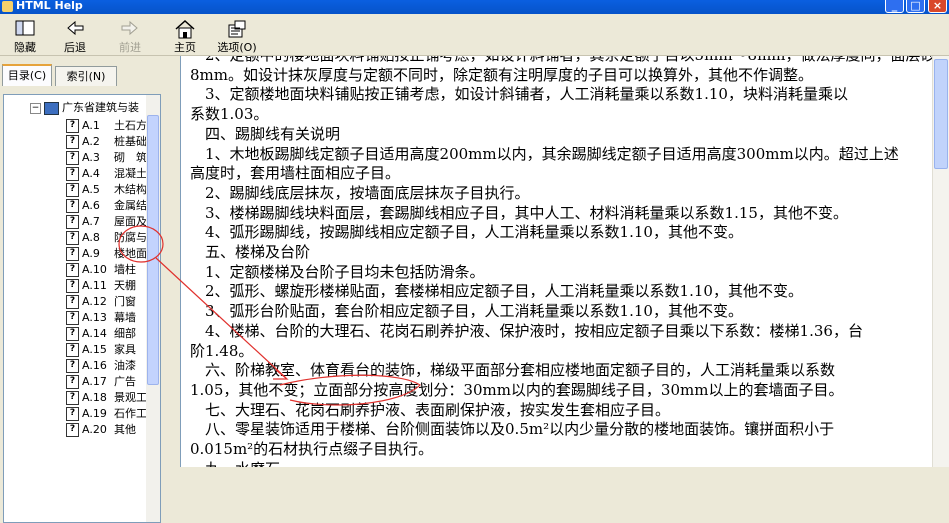 This screenshot has height=523, width=949. I want to click on tree-item-label: 其他, so click(125, 429).